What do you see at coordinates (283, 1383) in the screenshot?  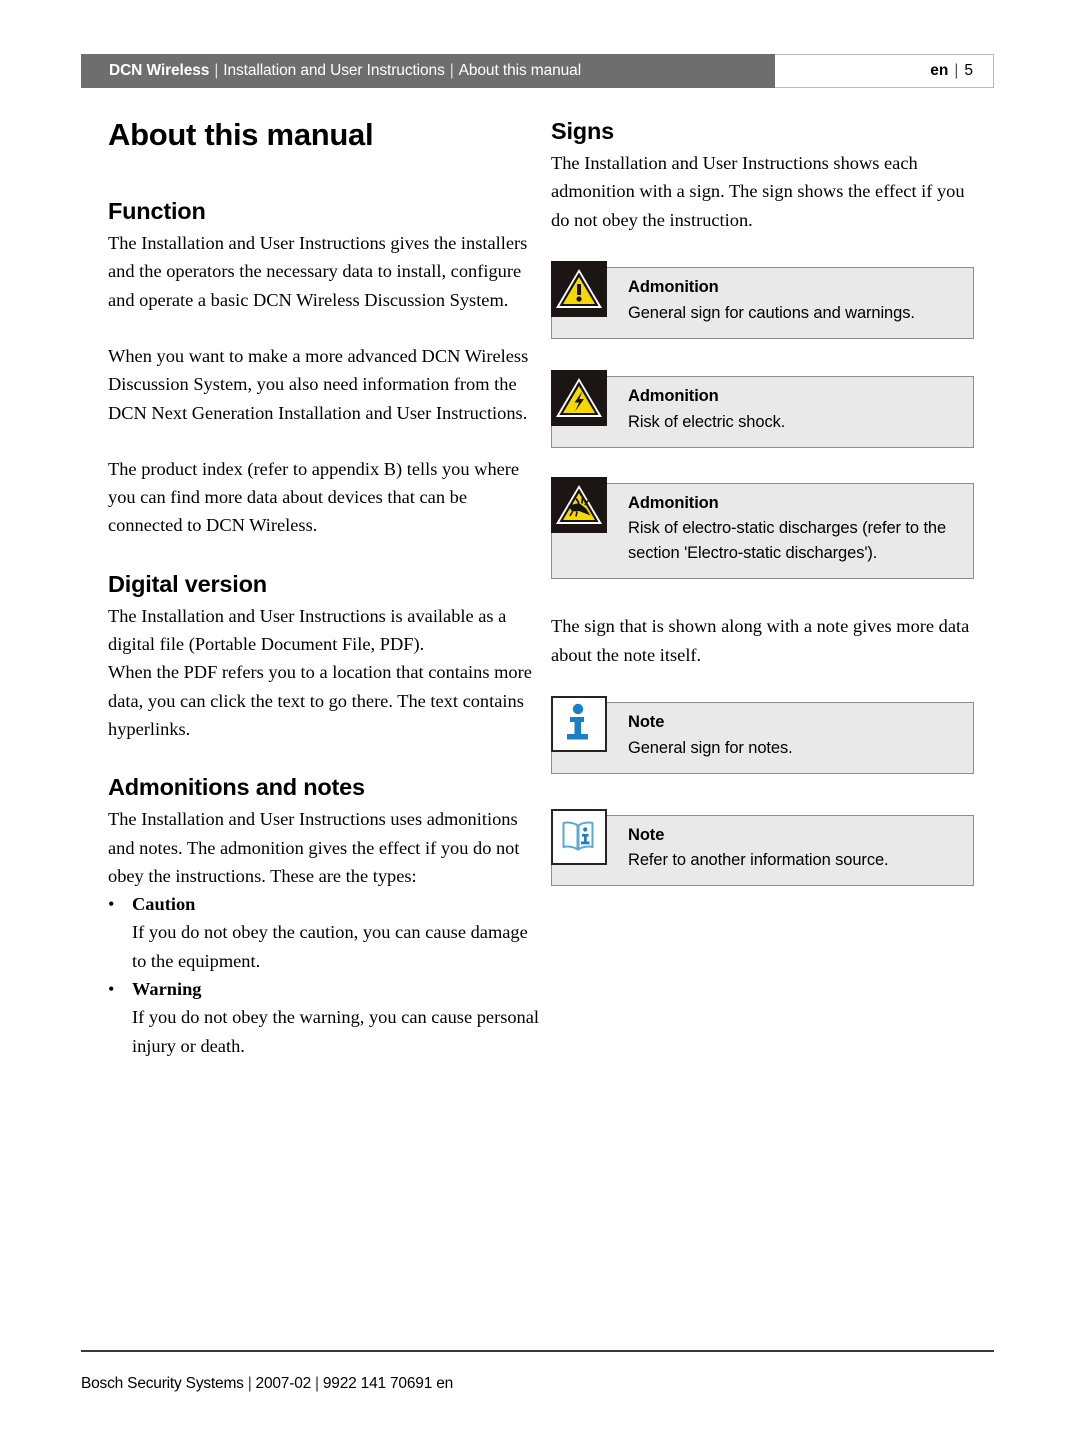 I see `footer-date: 2007-02` at bounding box center [283, 1383].